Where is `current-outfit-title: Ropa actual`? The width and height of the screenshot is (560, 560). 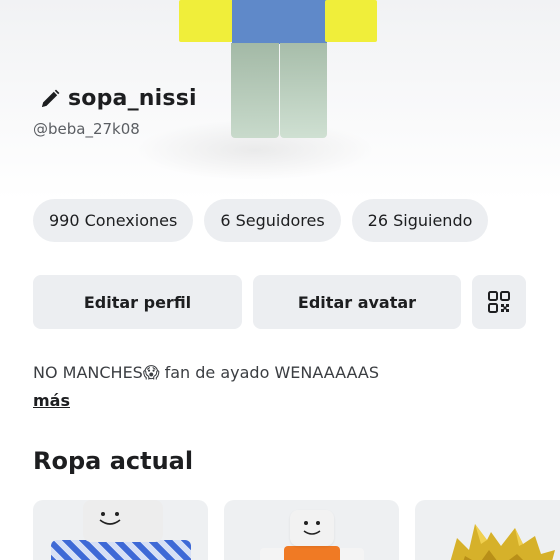 current-outfit-title: Ropa actual is located at coordinates (113, 461).